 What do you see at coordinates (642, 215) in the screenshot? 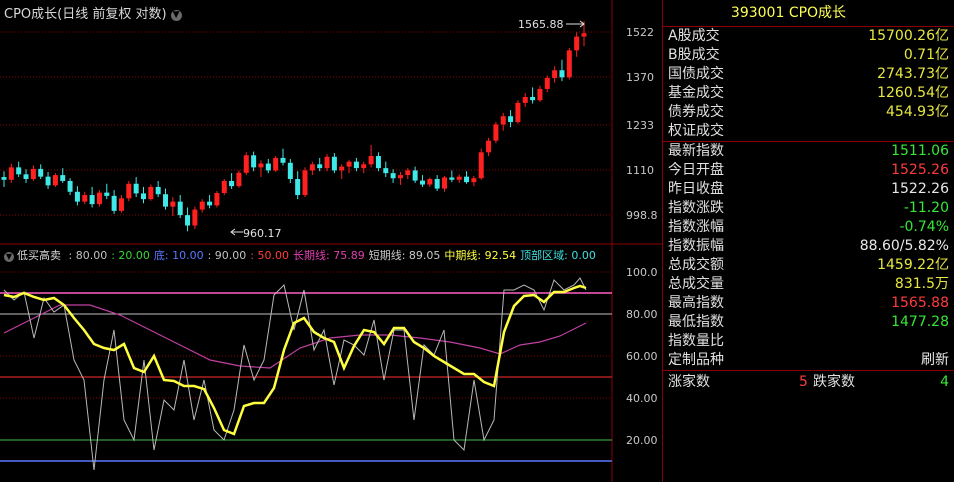
I see `price-tick-5: 998.8` at bounding box center [642, 215].